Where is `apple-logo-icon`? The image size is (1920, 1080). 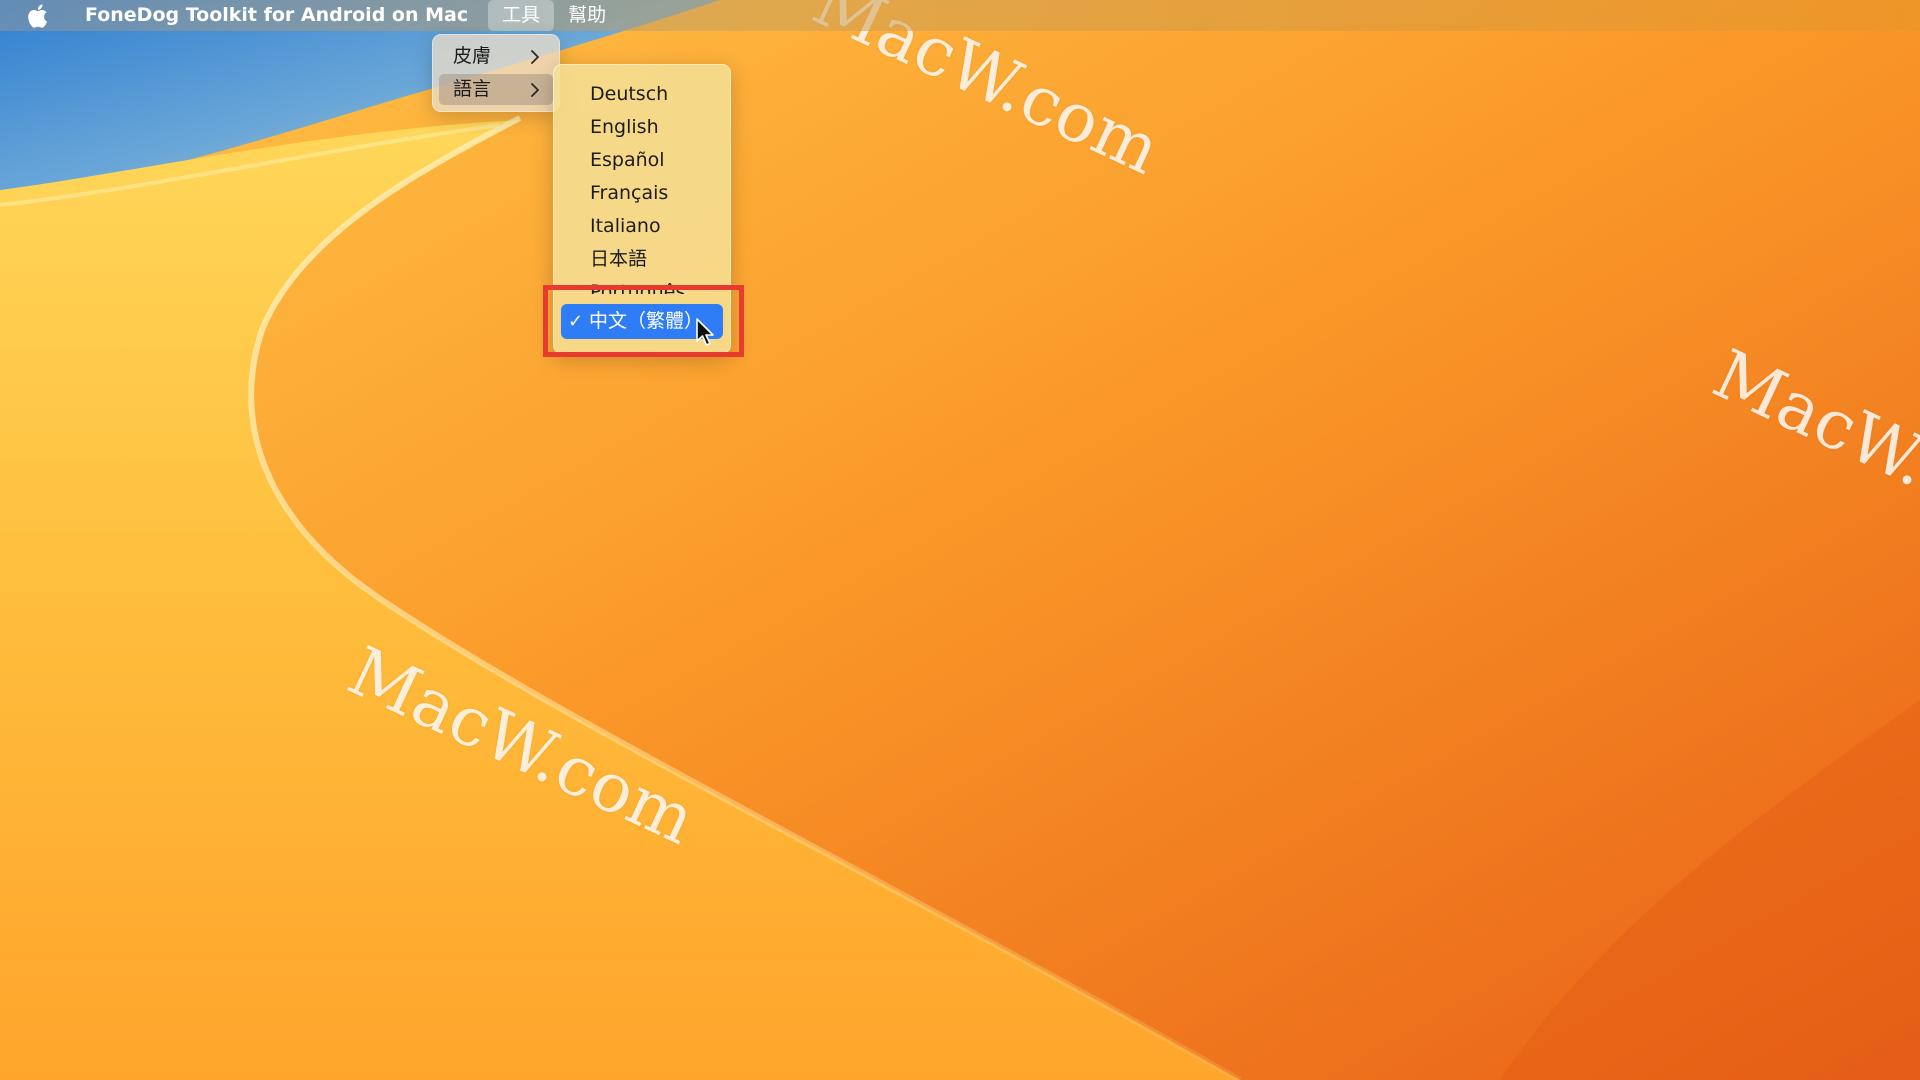
apple-logo-icon is located at coordinates (37, 16).